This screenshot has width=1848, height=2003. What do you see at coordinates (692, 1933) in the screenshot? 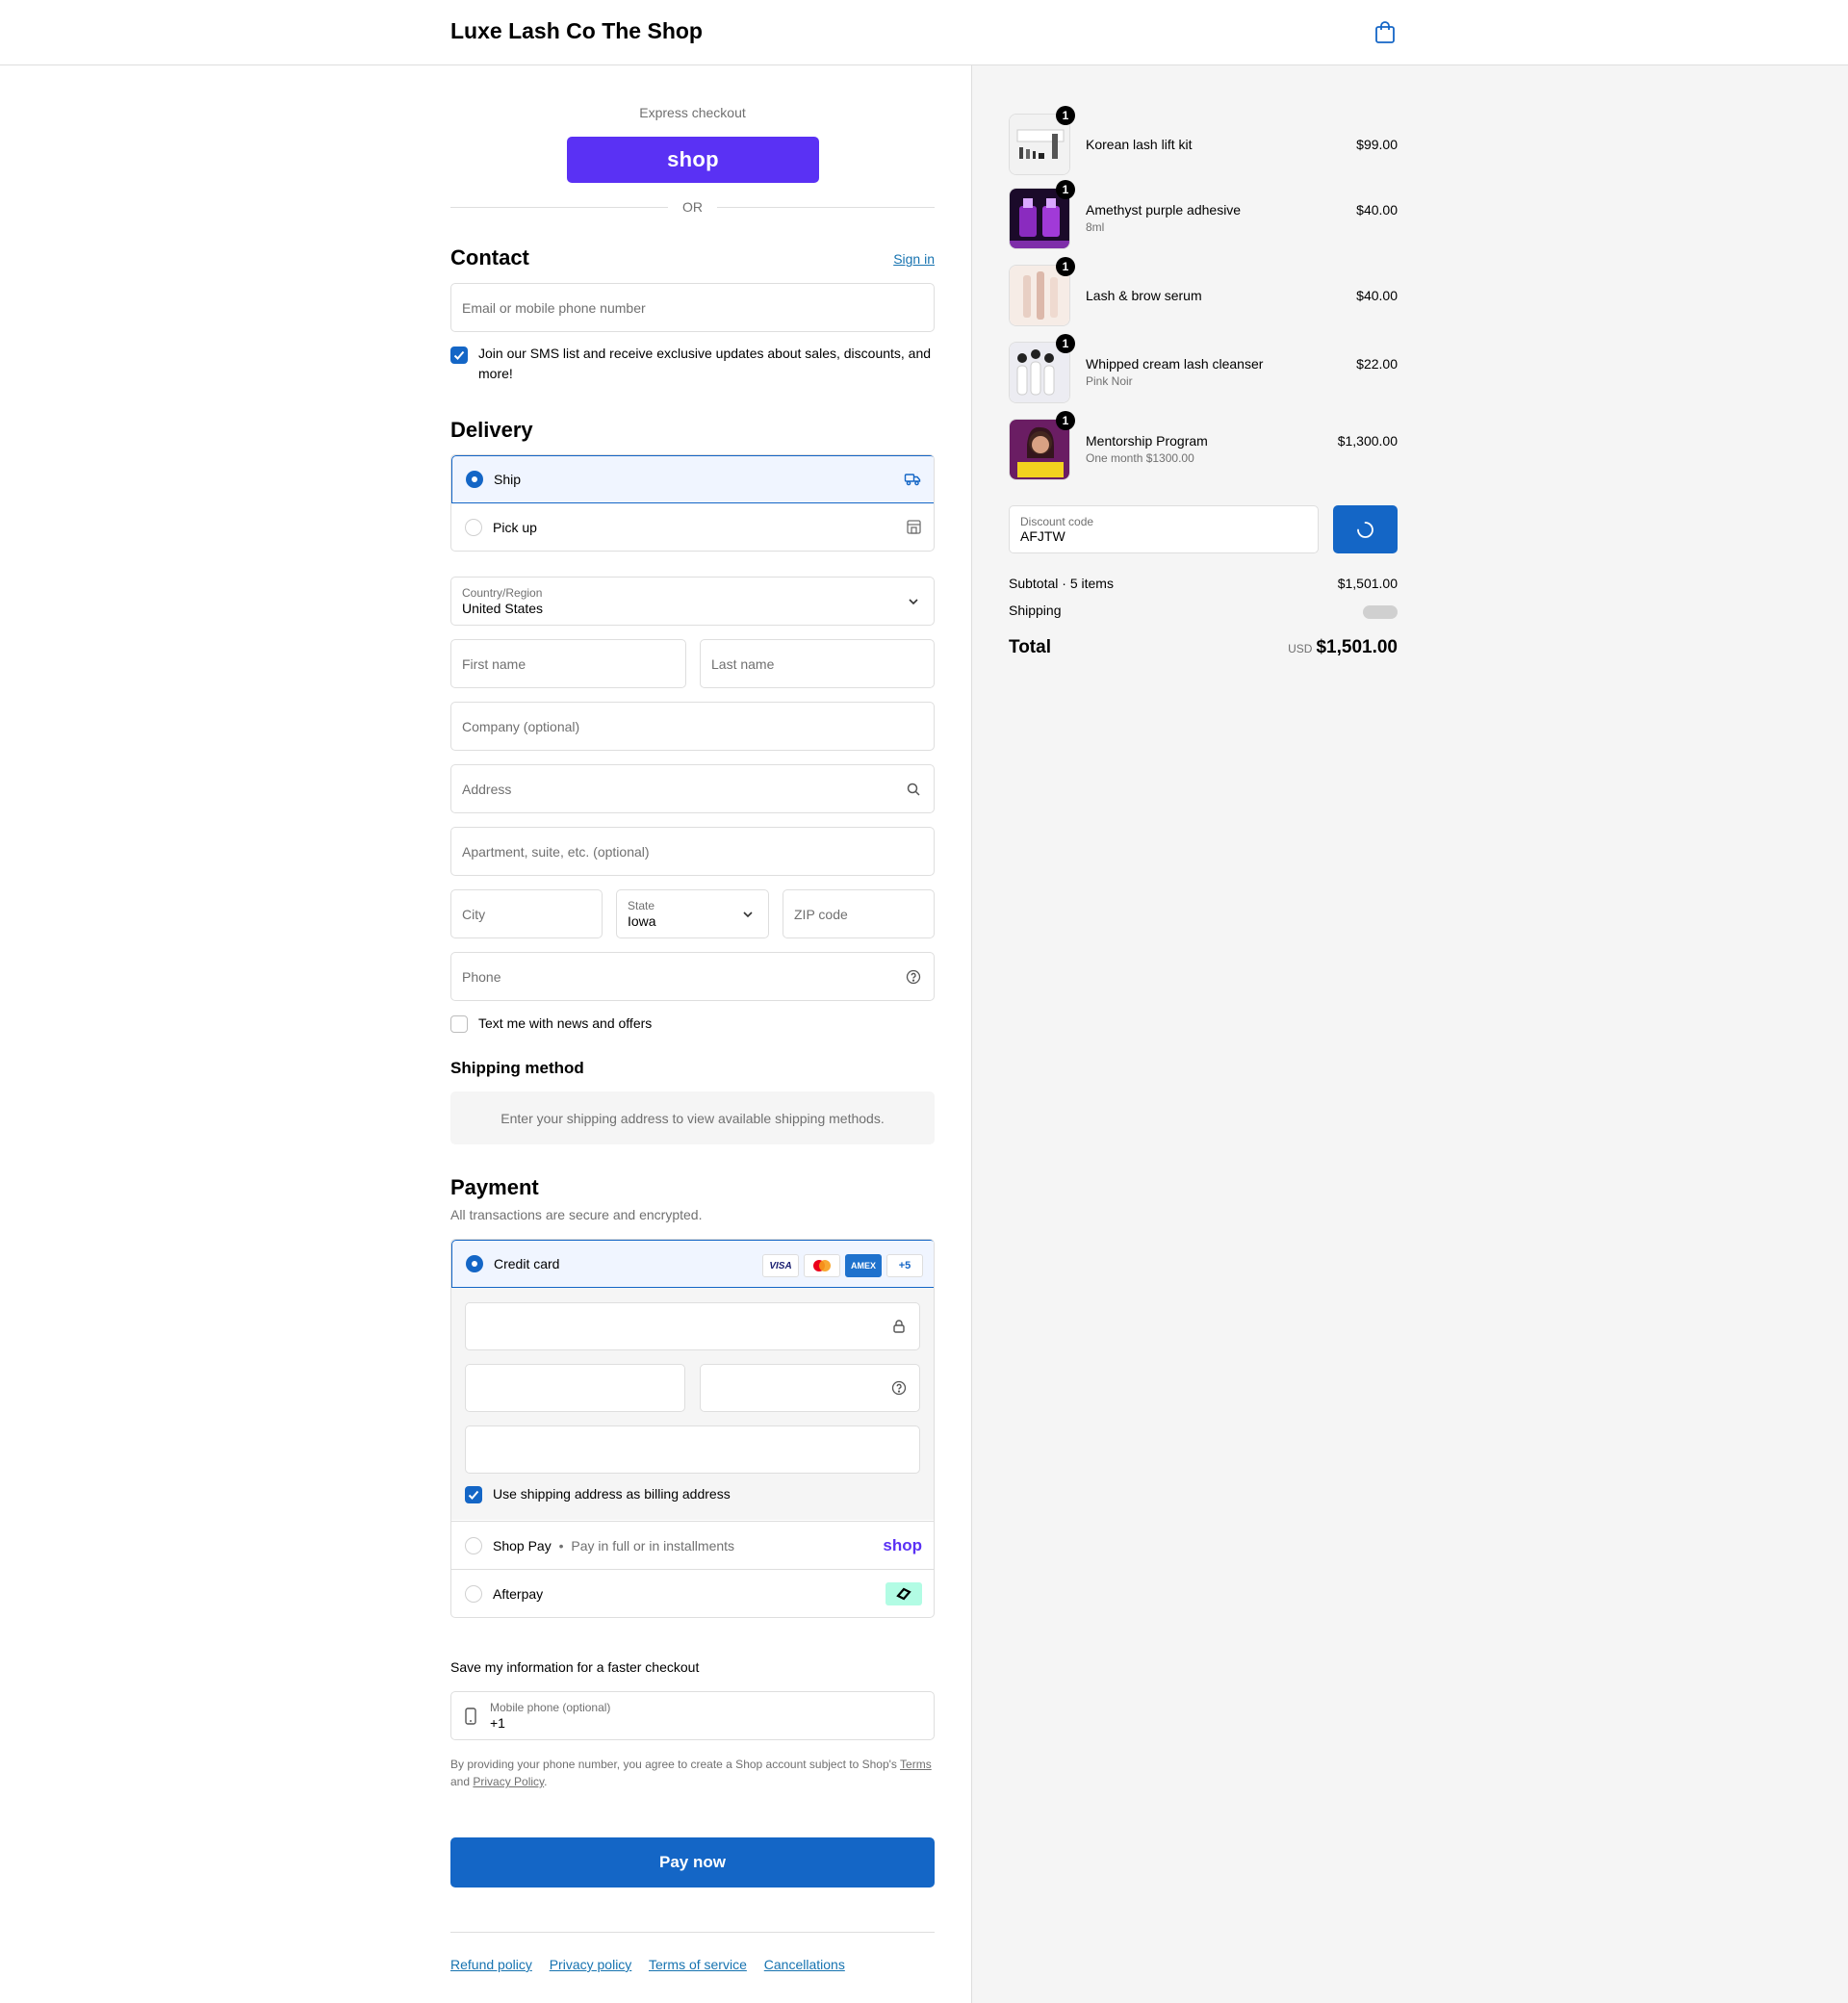
I see `footer-divider` at bounding box center [692, 1933].